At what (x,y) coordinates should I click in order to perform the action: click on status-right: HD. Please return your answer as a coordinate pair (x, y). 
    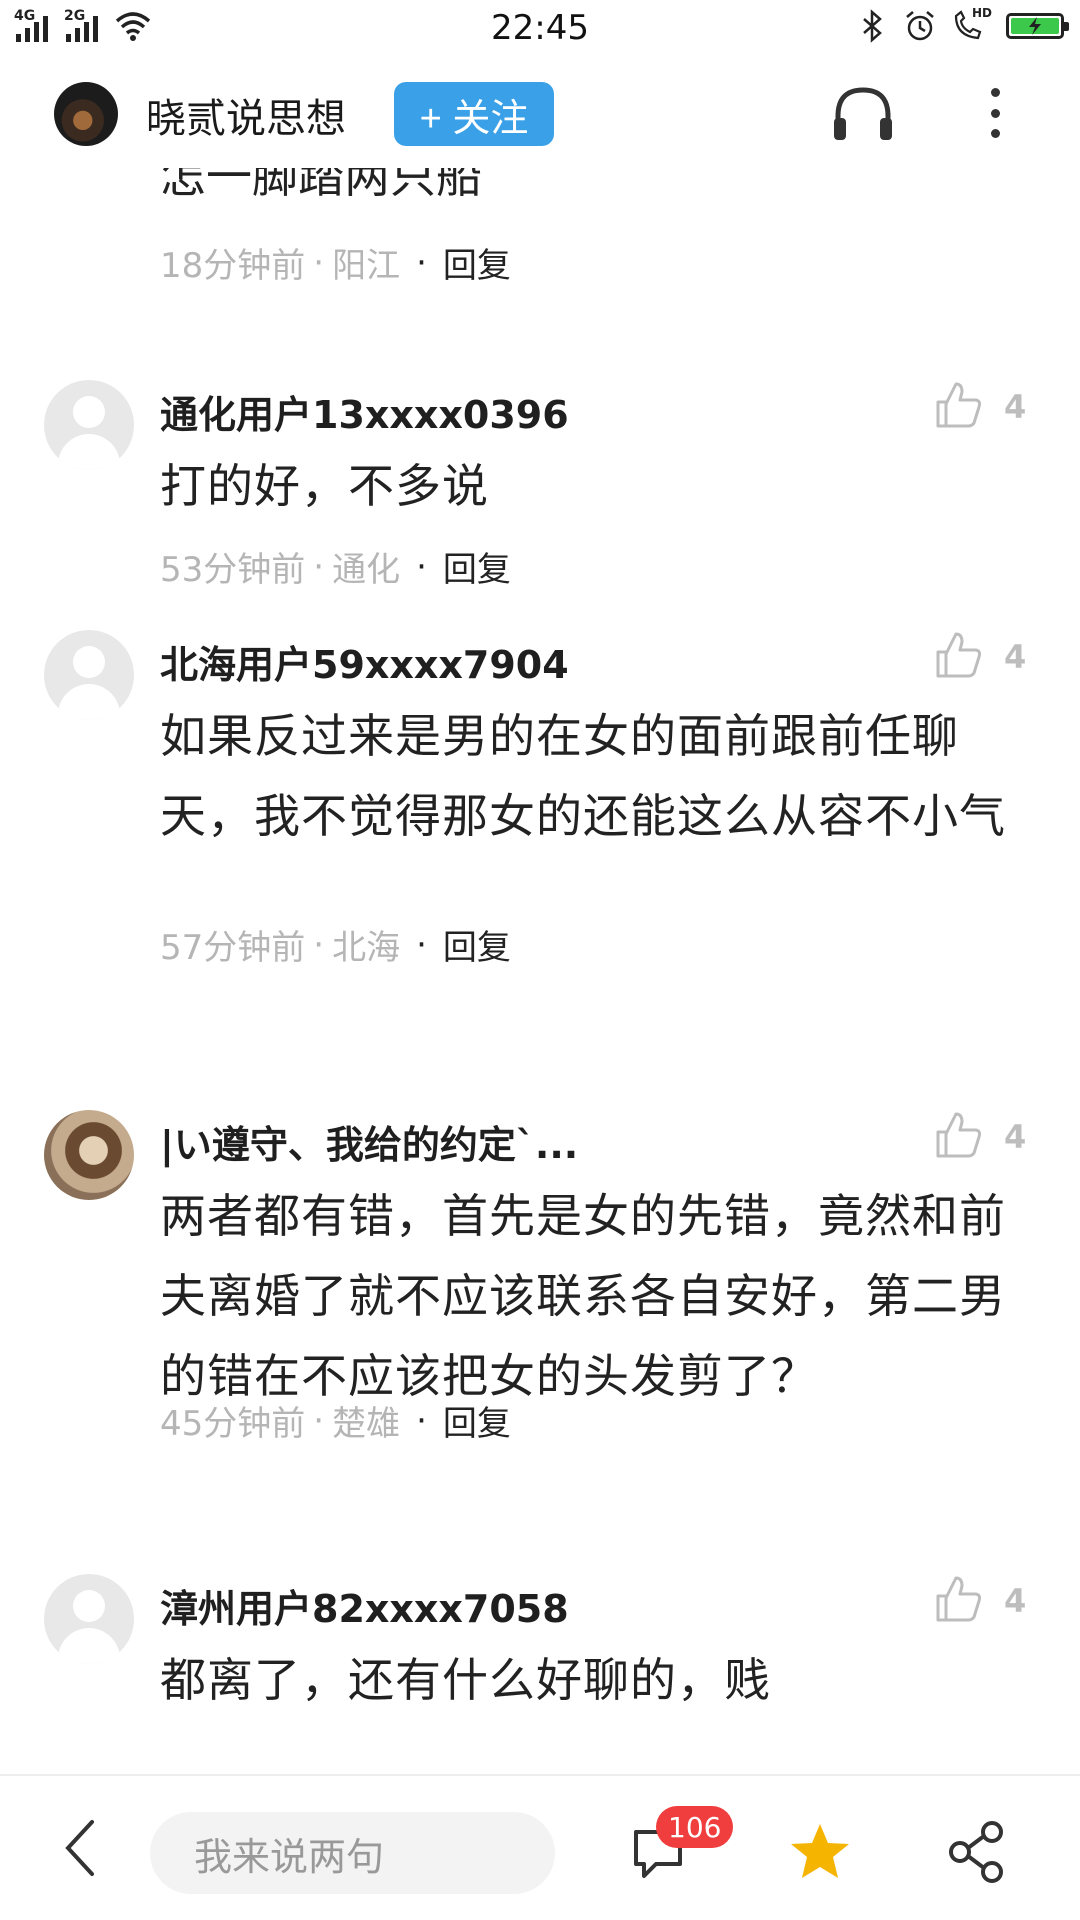
    Looking at the image, I should click on (961, 25).